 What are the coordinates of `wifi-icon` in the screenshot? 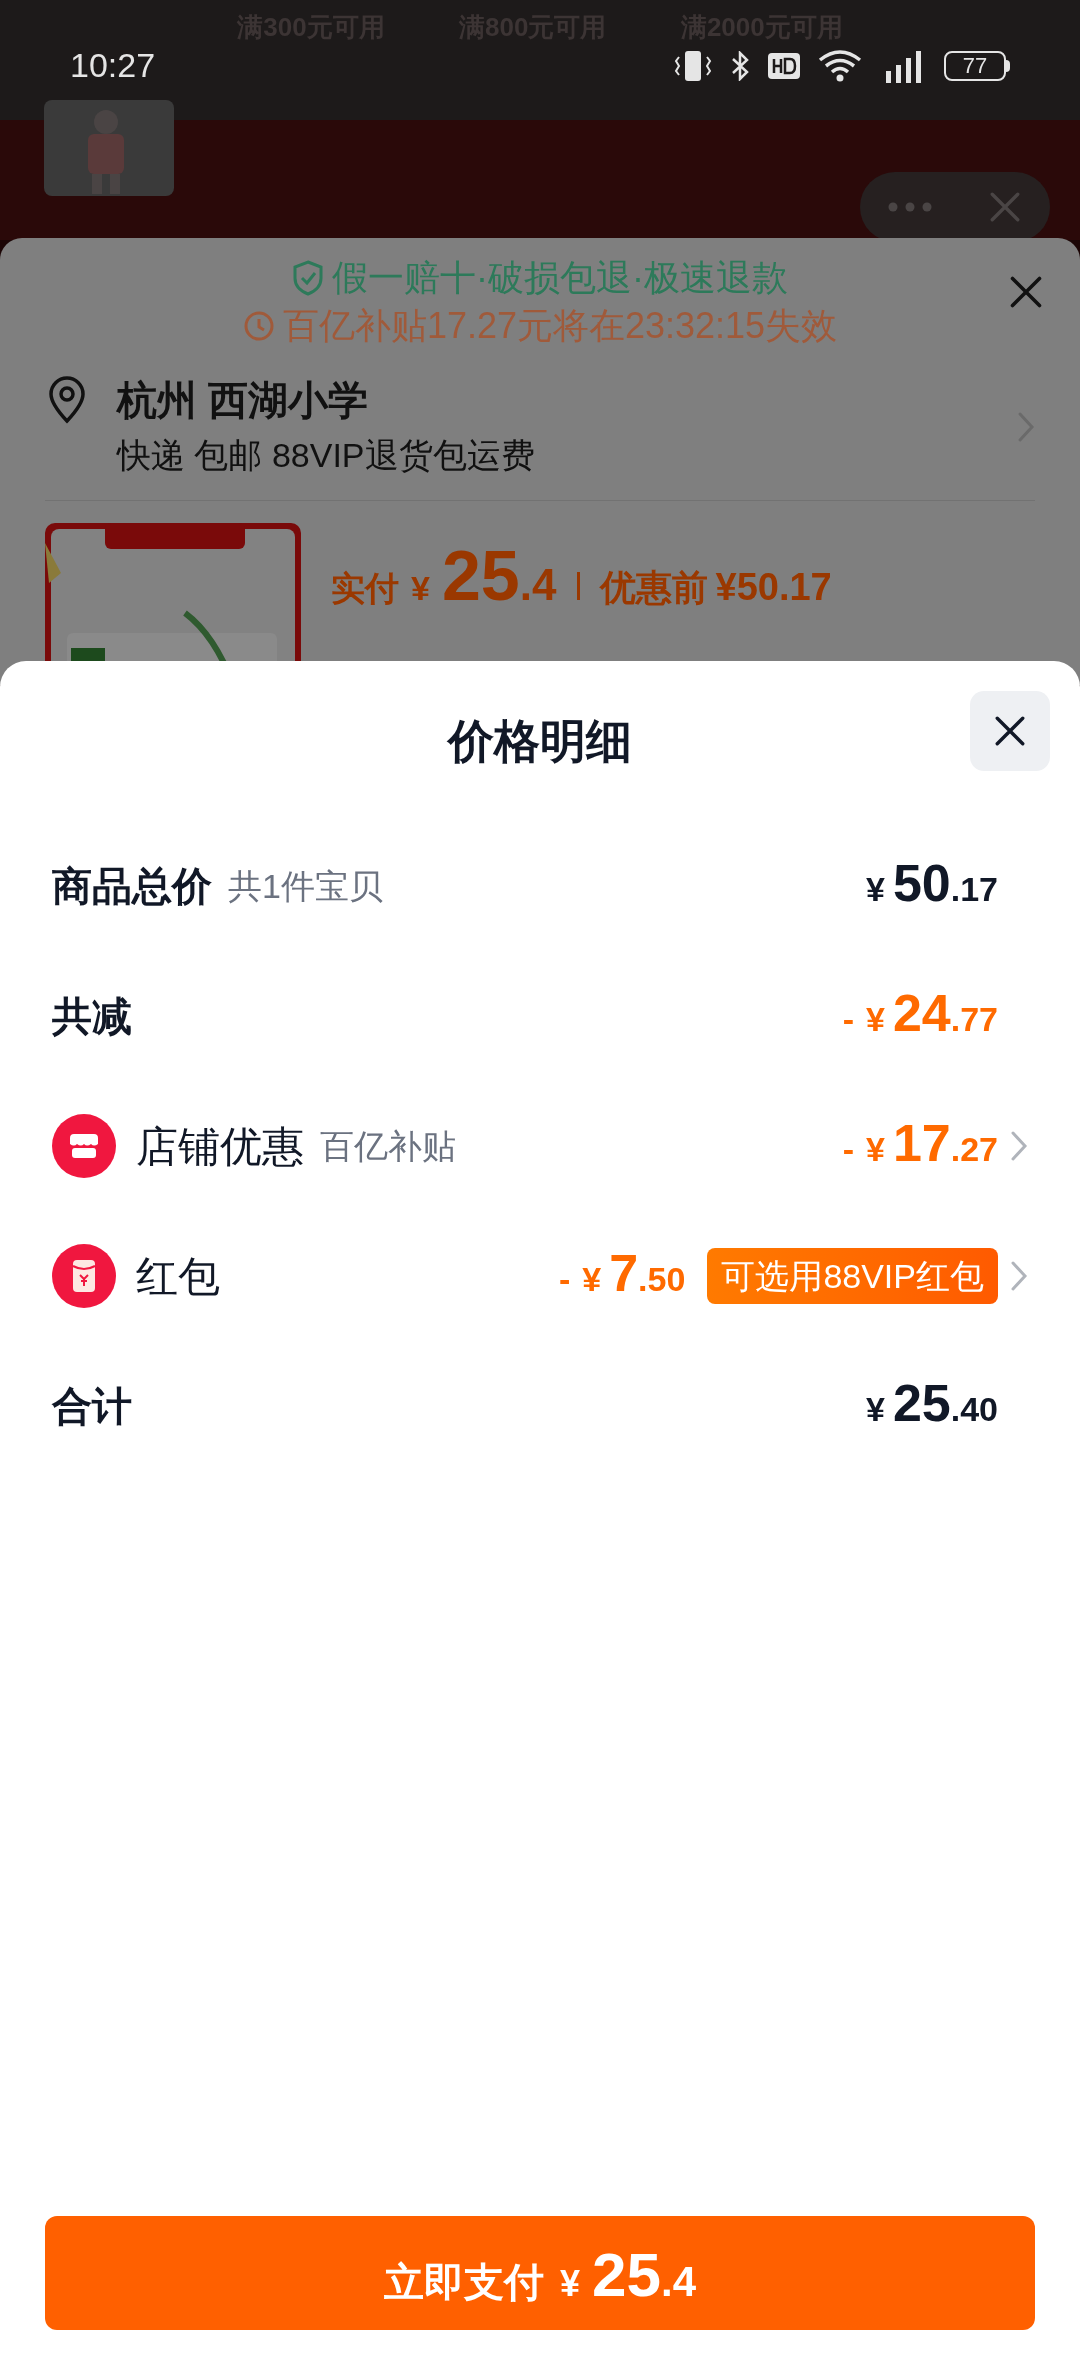 It's located at (840, 65).